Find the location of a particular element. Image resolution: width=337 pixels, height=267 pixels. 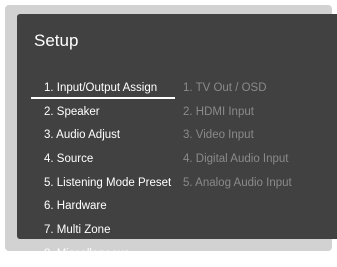

menu-item-listening-mode-preset: 5. Listening Mode Preset is located at coordinates (107, 184).